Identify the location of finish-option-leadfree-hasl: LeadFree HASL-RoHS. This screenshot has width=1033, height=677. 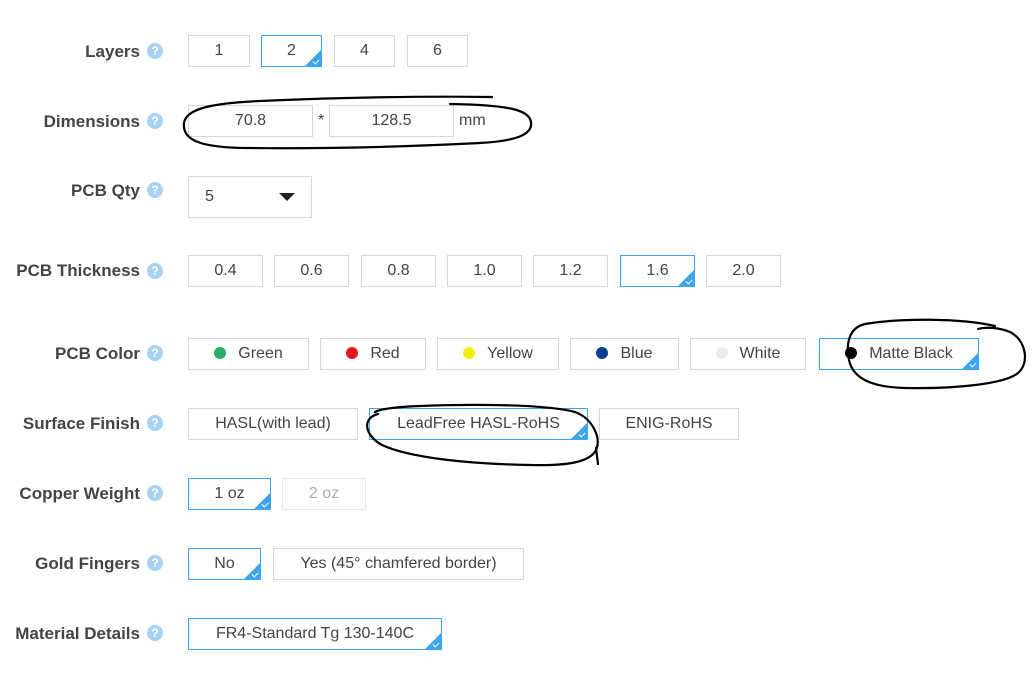
(478, 424).